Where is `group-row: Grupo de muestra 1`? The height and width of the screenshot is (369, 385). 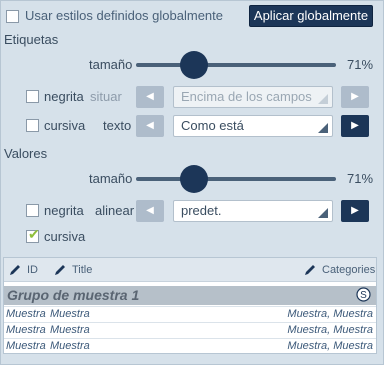 group-row: Grupo de muestra 1 is located at coordinates (190, 295).